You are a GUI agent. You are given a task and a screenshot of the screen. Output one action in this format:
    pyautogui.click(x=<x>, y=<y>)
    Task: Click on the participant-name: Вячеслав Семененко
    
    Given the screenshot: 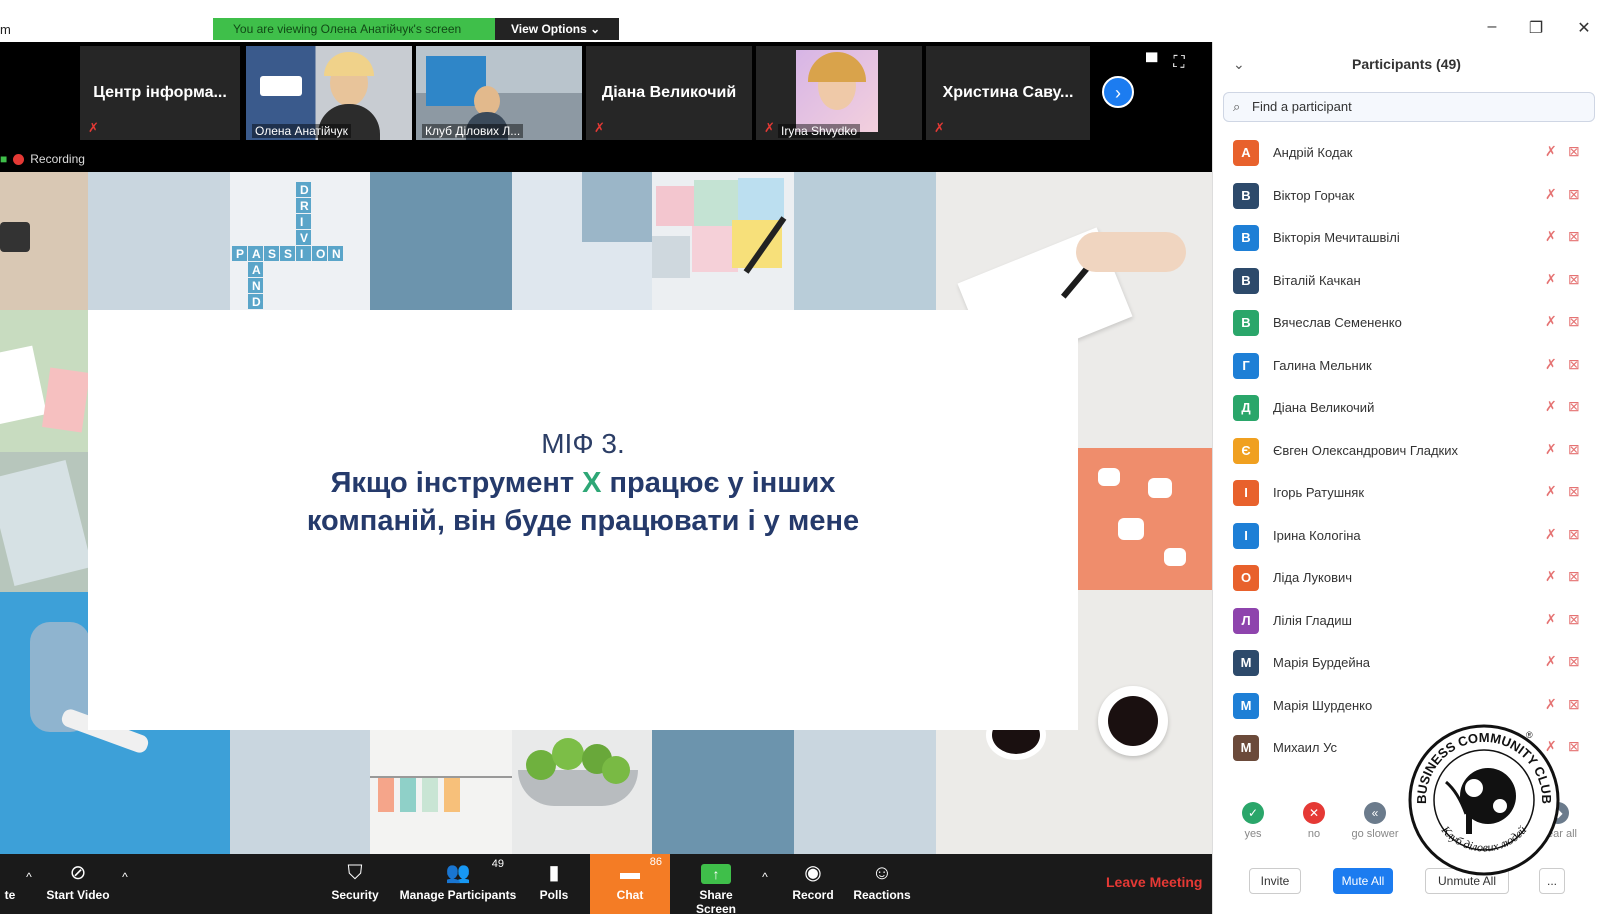 What is the action you would take?
    pyautogui.click(x=1337, y=322)
    